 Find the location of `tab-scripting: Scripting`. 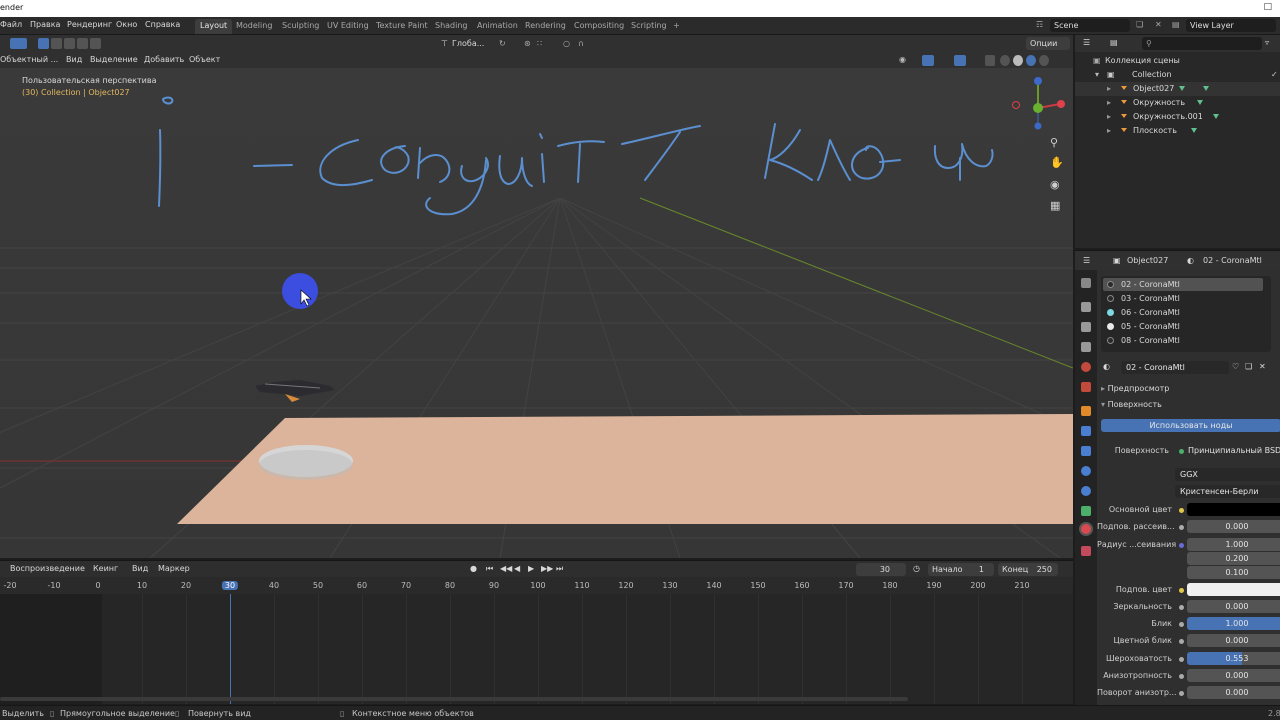

tab-scripting: Scripting is located at coordinates (649, 26).